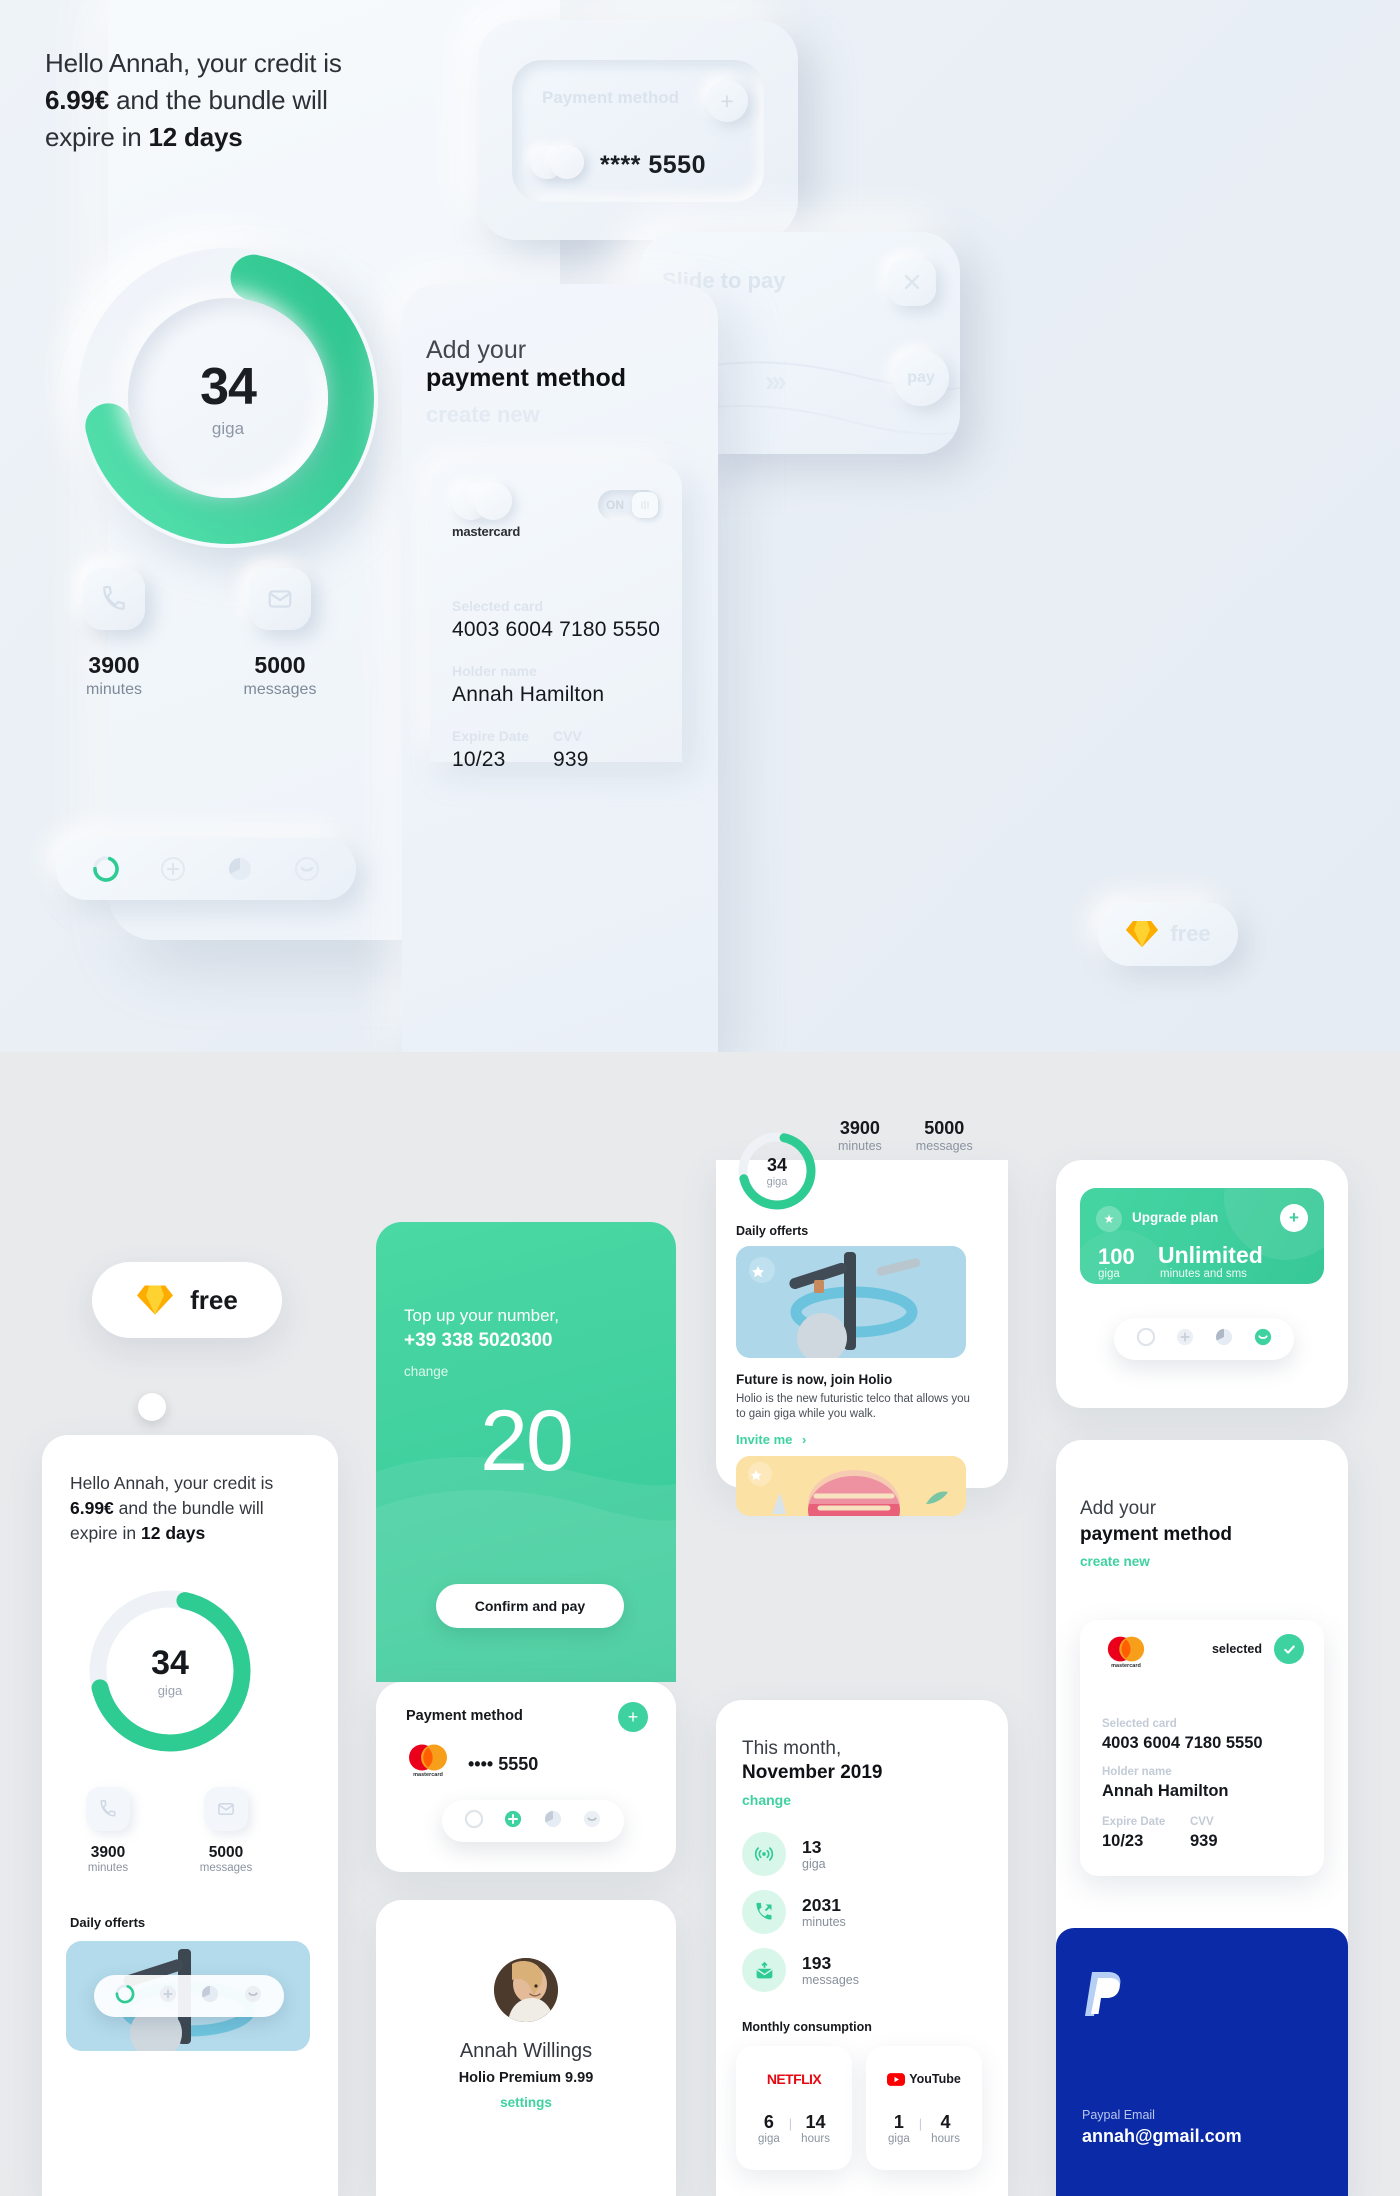 This screenshot has width=1400, height=2196. I want to click on usage-value: 2031, so click(821, 1905).